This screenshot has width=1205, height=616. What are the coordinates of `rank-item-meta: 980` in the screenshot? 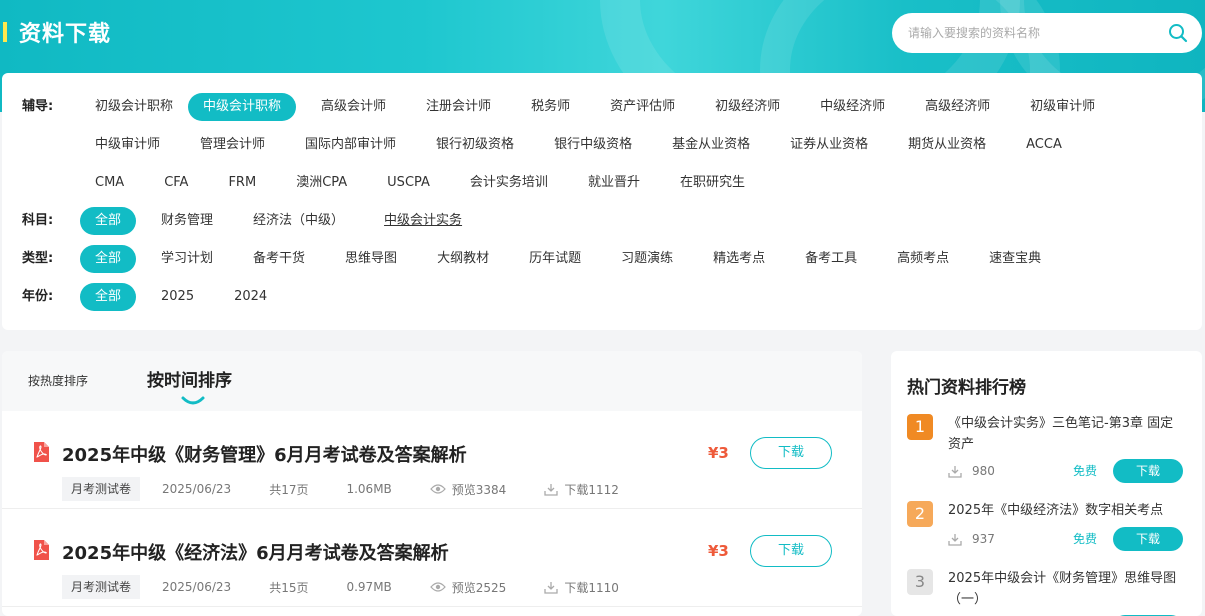 It's located at (971, 471).